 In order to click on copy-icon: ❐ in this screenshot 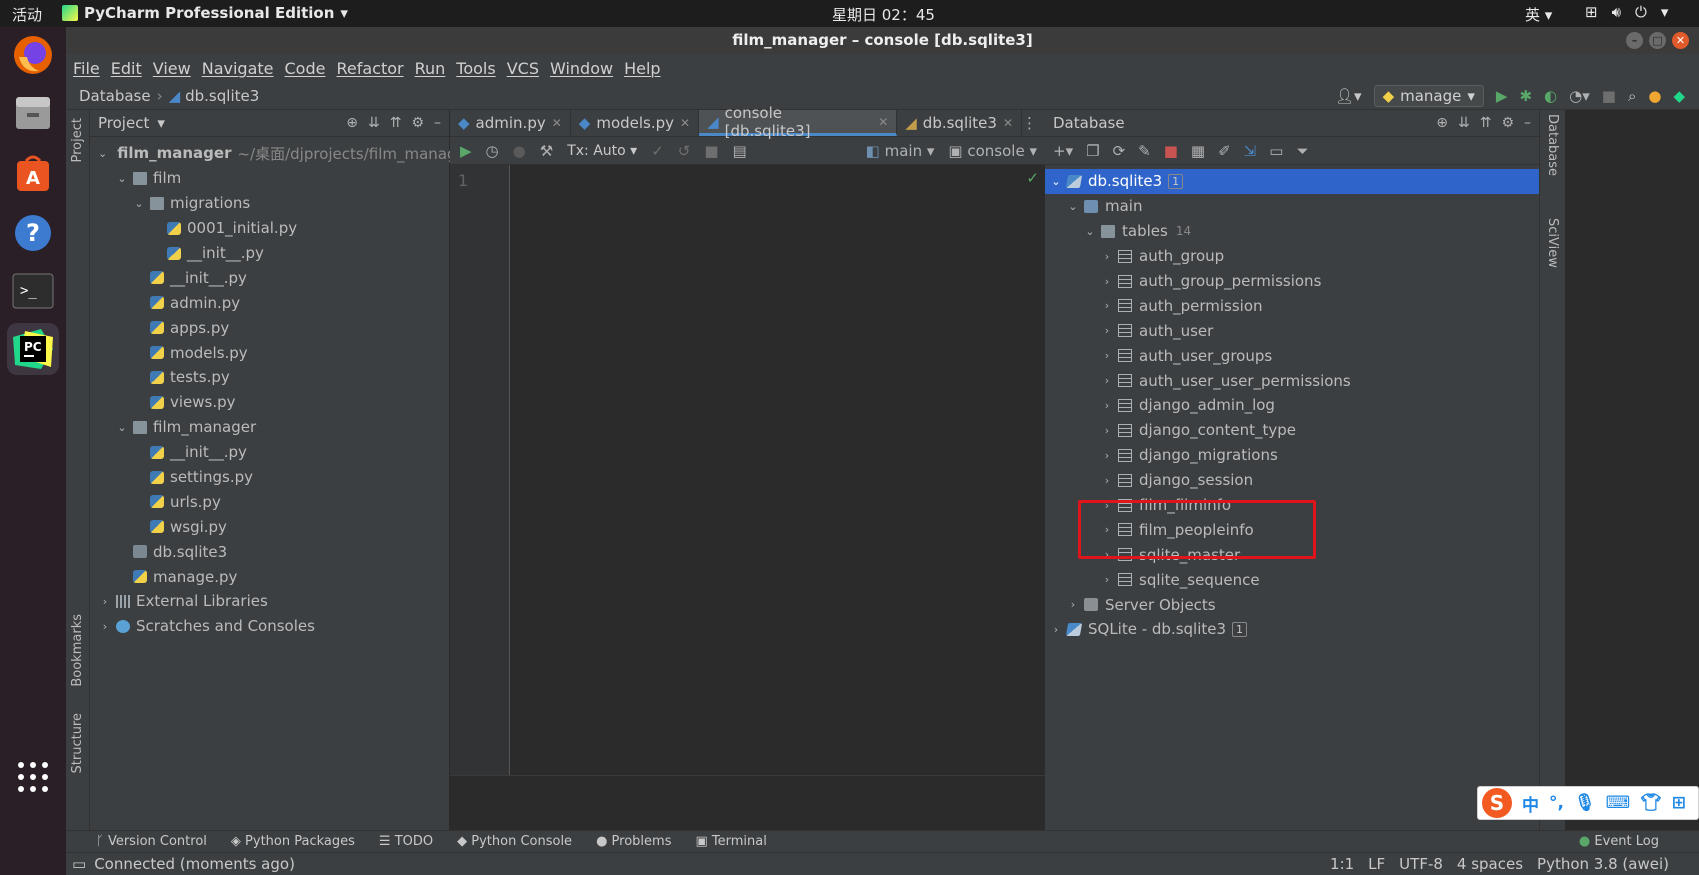, I will do `click(1092, 151)`.